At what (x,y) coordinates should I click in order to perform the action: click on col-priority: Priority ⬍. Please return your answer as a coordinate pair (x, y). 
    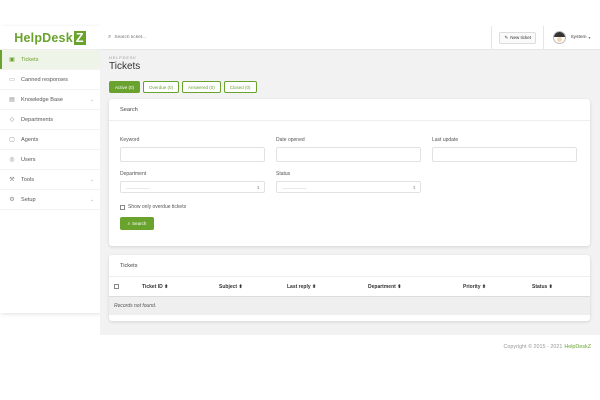
    Looking at the image, I should click on (474, 287).